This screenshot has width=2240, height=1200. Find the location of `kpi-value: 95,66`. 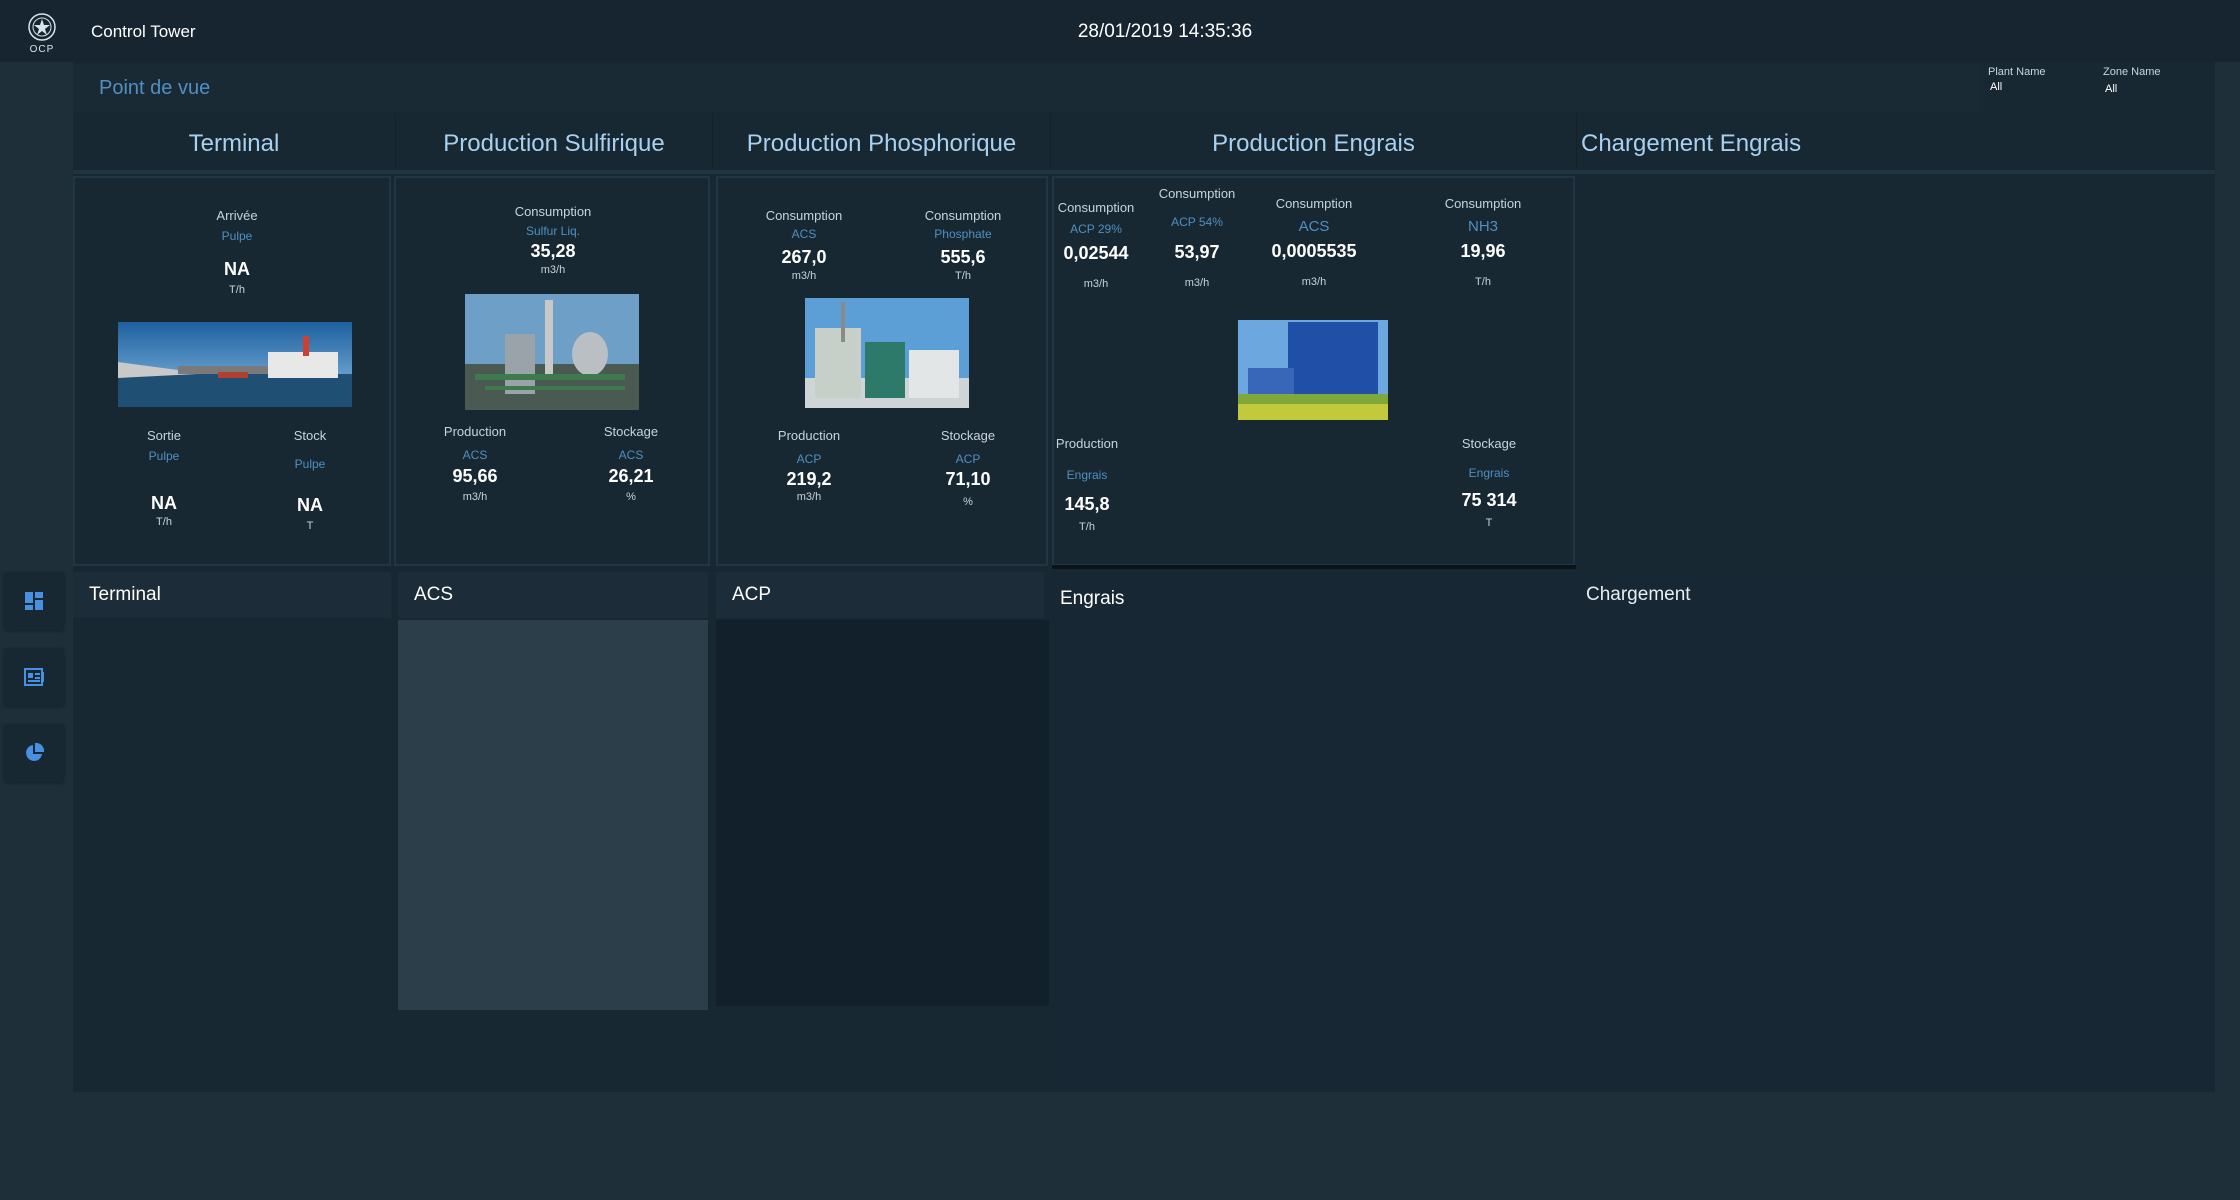

kpi-value: 95,66 is located at coordinates (475, 476).